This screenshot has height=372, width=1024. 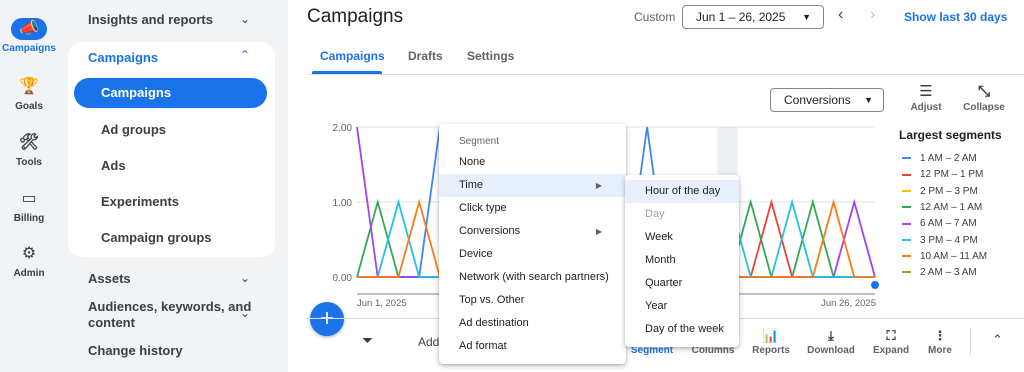 What do you see at coordinates (817, 100) in the screenshot?
I see `metric-select-value: Conversions` at bounding box center [817, 100].